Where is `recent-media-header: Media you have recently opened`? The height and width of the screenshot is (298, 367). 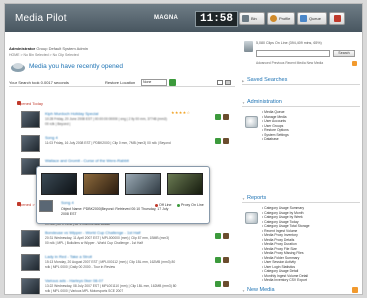 recent-media-header: Media you have recently opened is located at coordinates (122, 67).